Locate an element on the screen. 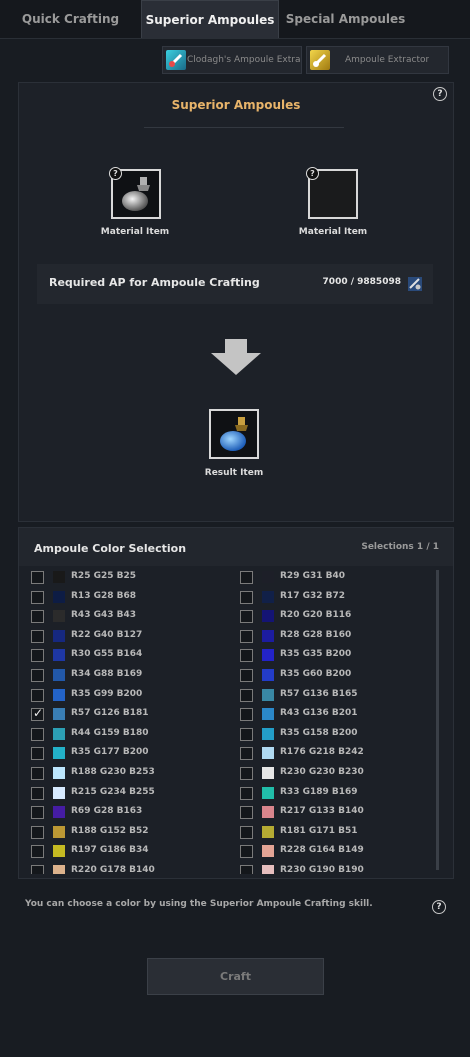  ampoule-extractor-button: Ampoule Extractor is located at coordinates (377, 60).